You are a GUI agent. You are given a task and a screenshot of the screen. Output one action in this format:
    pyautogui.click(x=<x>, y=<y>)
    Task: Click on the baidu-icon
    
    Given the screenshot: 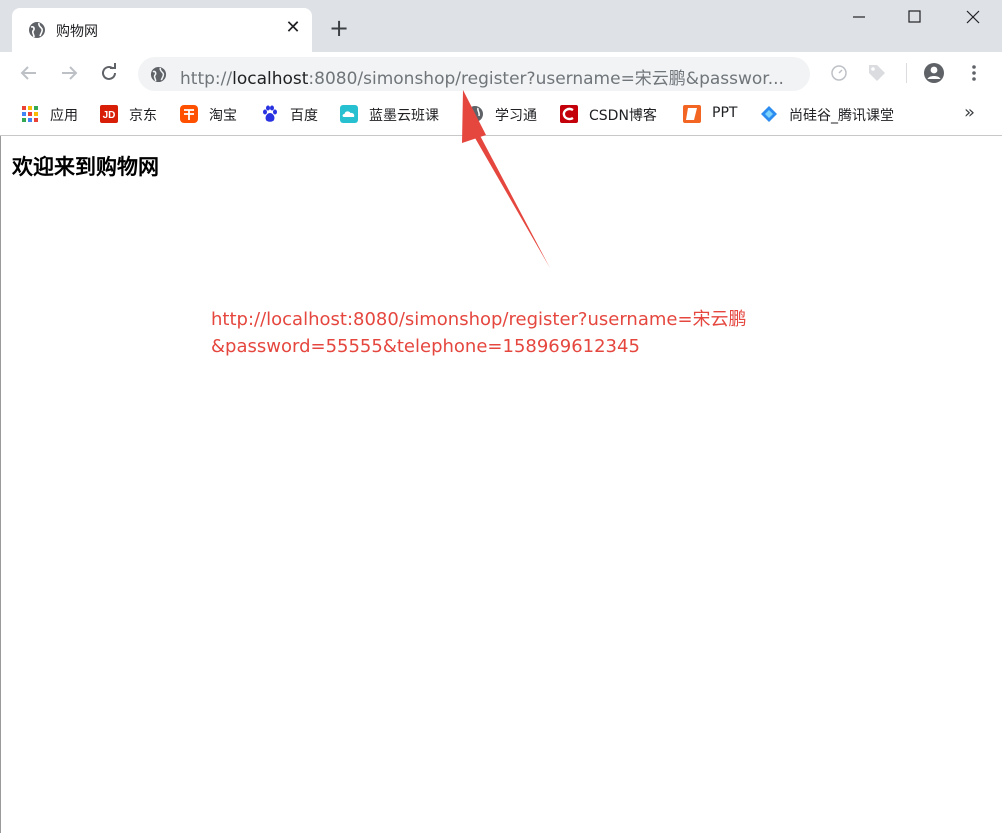 What is the action you would take?
    pyautogui.click(x=270, y=113)
    